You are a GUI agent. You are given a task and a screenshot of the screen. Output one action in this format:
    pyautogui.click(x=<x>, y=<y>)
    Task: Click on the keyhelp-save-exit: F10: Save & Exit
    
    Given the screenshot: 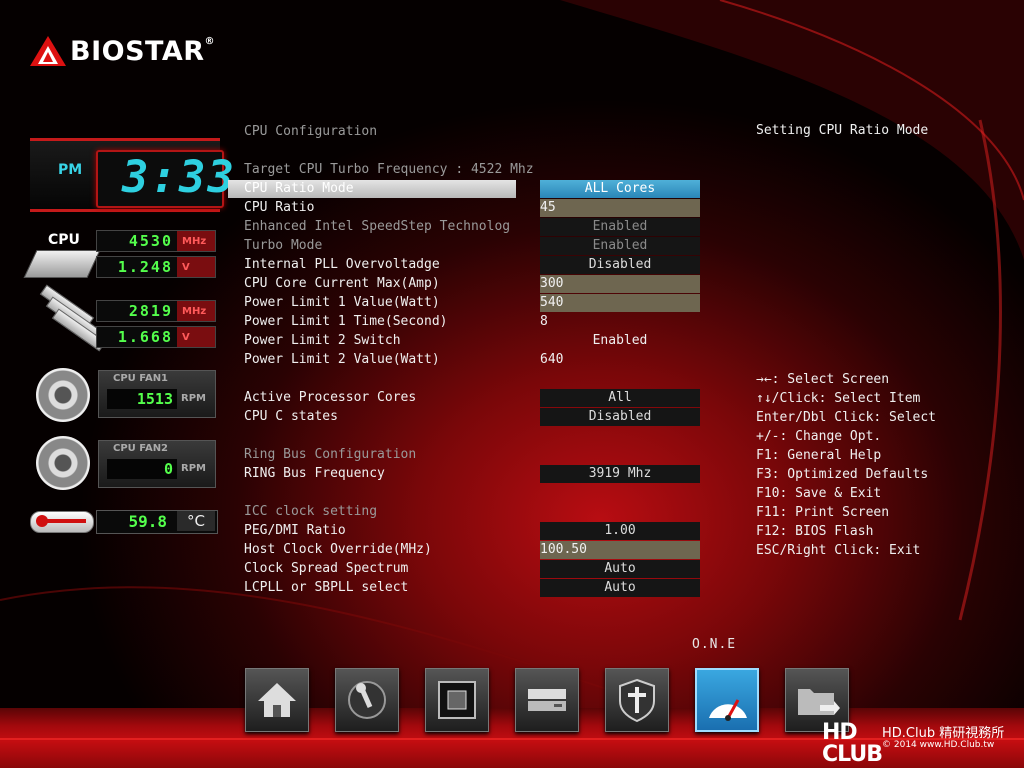 What is the action you would take?
    pyautogui.click(x=819, y=493)
    